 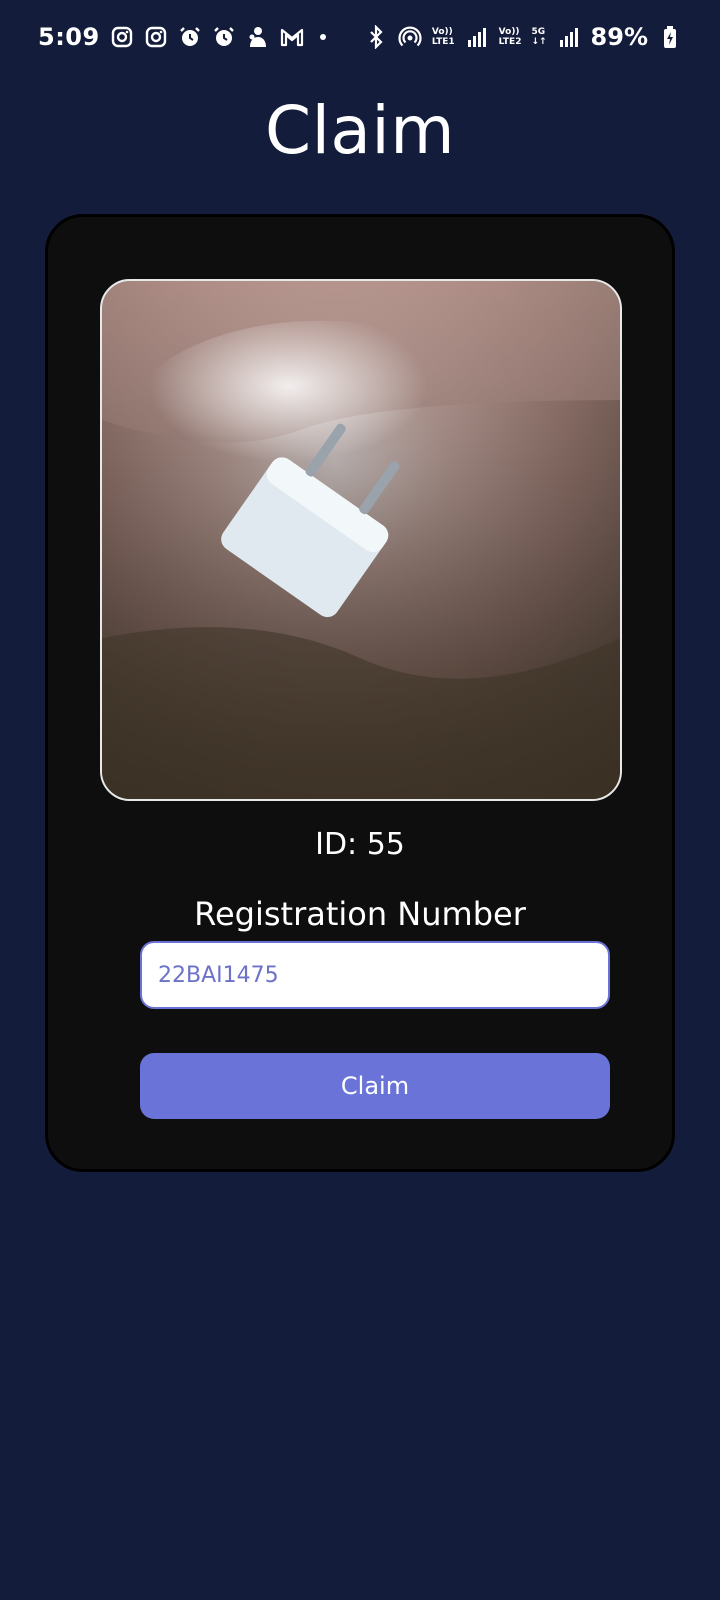 I want to click on claim-button: Claim, so click(x=375, y=1086).